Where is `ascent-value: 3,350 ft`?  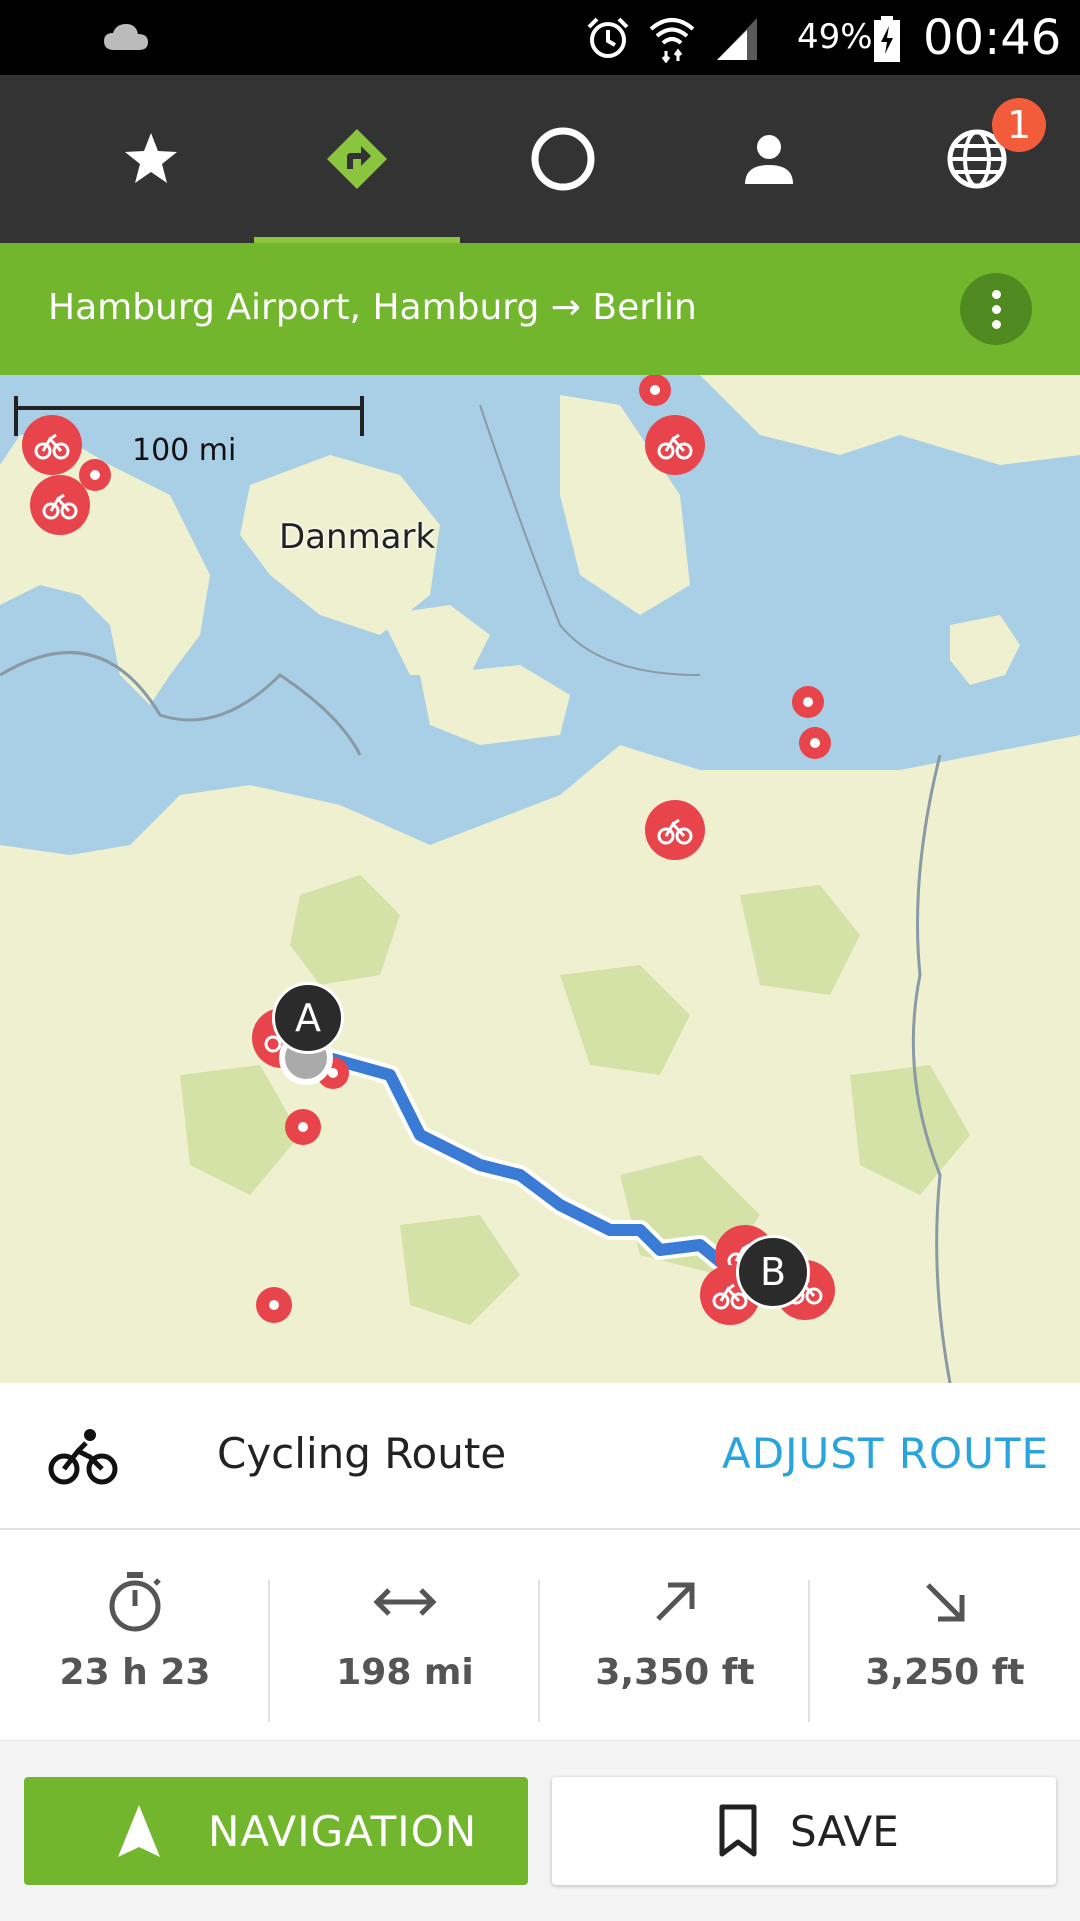 ascent-value: 3,350 ft is located at coordinates (675, 1672).